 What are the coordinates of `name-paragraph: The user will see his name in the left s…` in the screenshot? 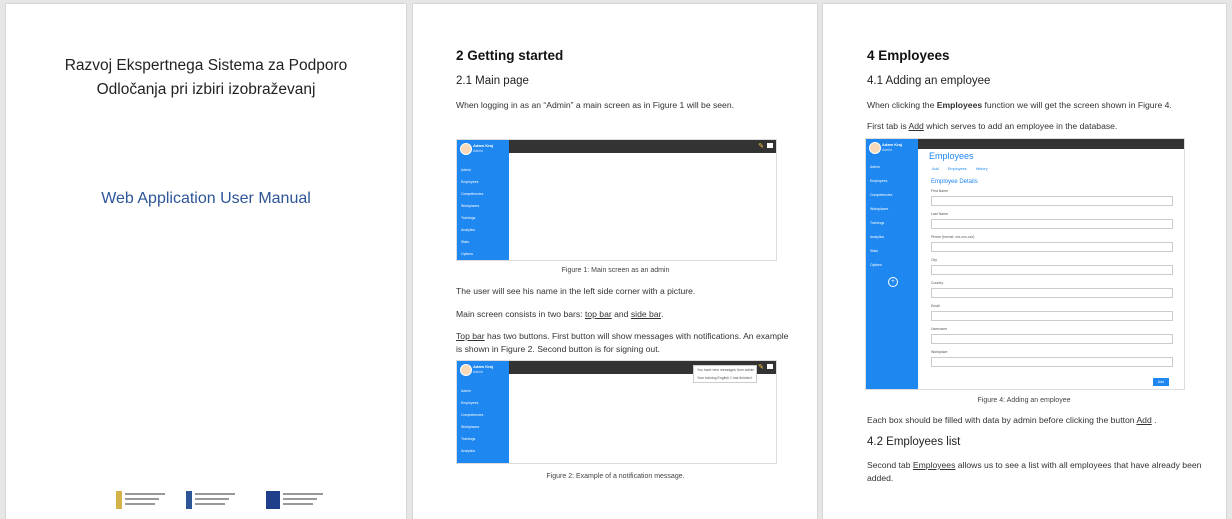 It's located at (576, 291).